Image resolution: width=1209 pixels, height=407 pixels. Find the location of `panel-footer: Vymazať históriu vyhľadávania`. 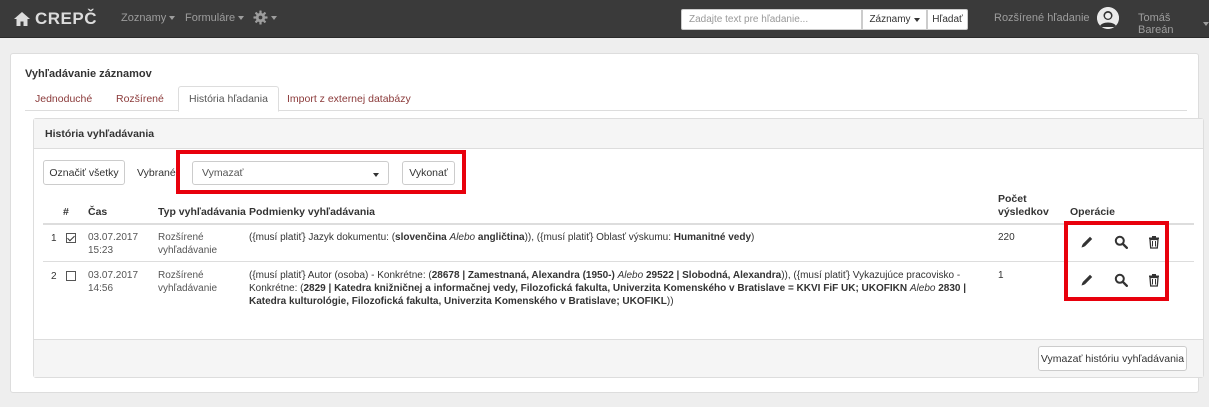

panel-footer: Vymazať históriu vyhľadávania is located at coordinates (618, 358).